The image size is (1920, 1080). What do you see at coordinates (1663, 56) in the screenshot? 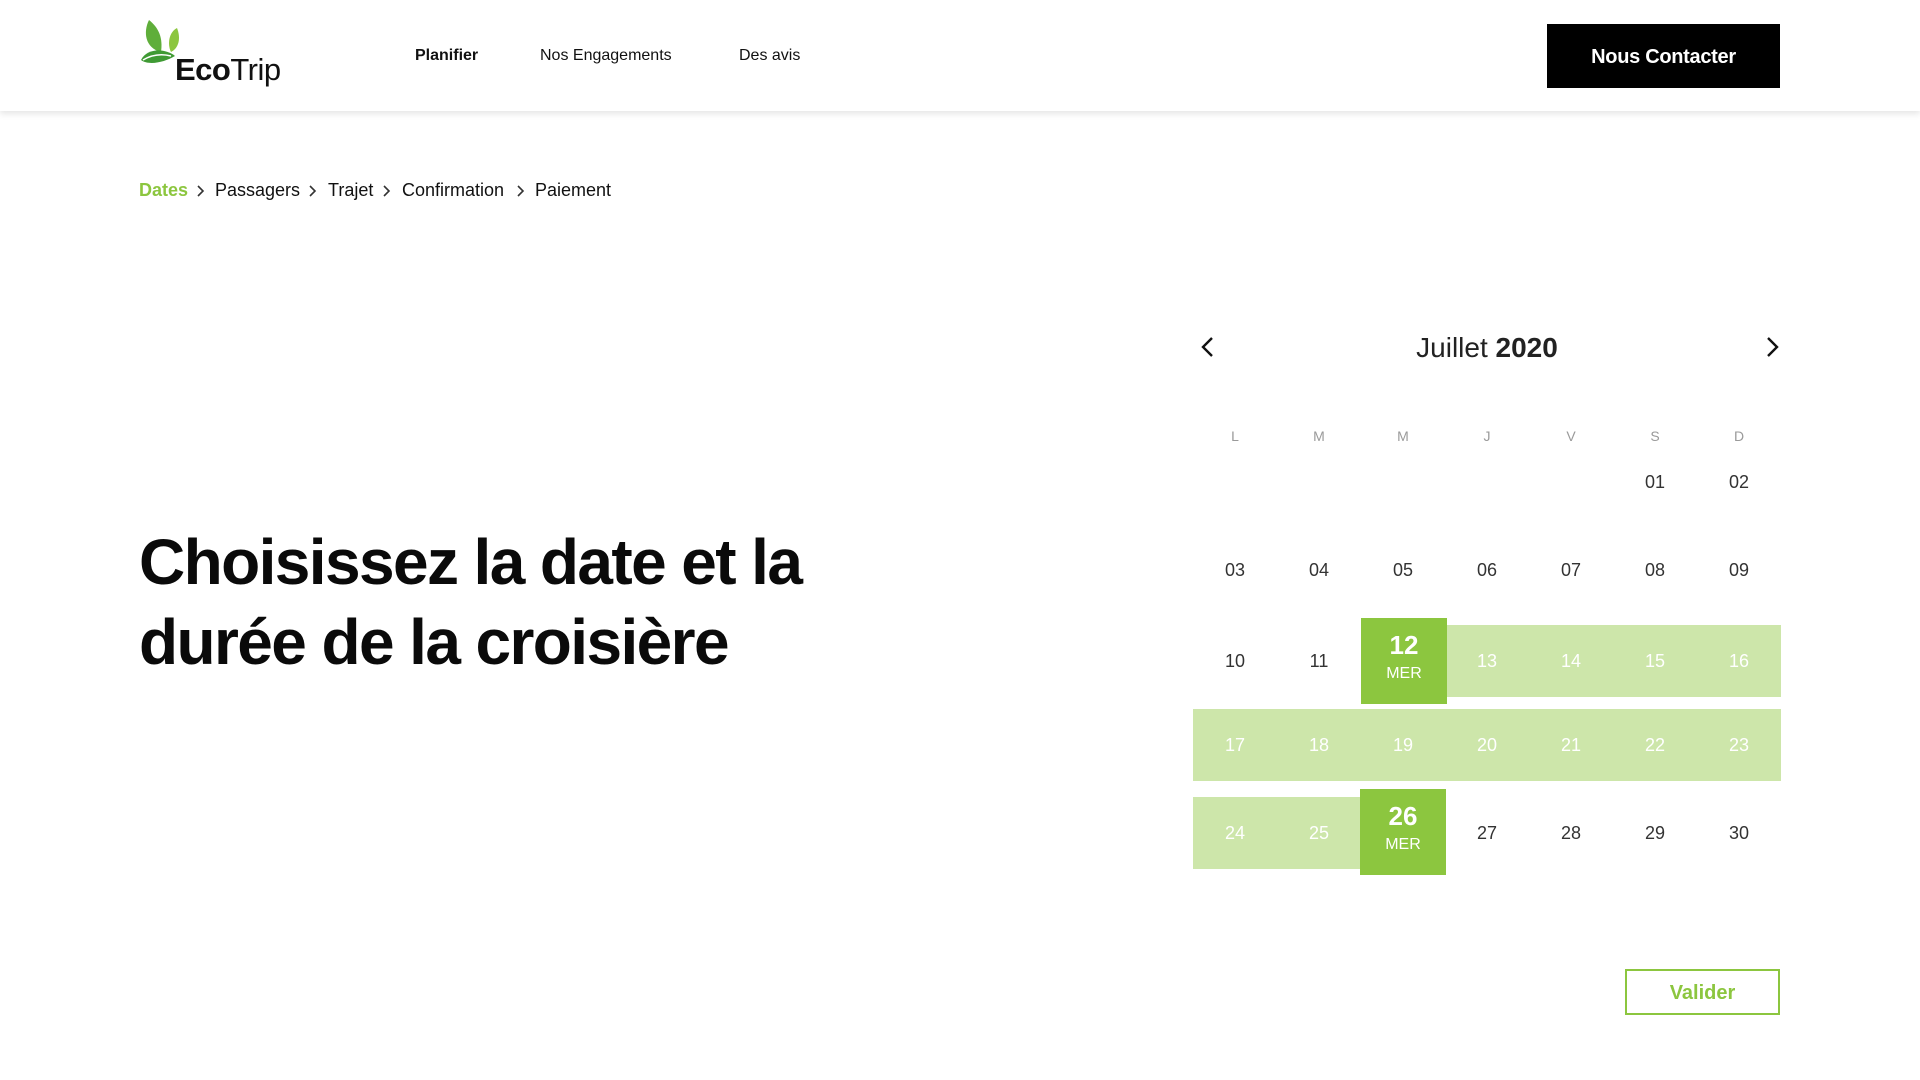
I see `contact-button: Nous Contacter` at bounding box center [1663, 56].